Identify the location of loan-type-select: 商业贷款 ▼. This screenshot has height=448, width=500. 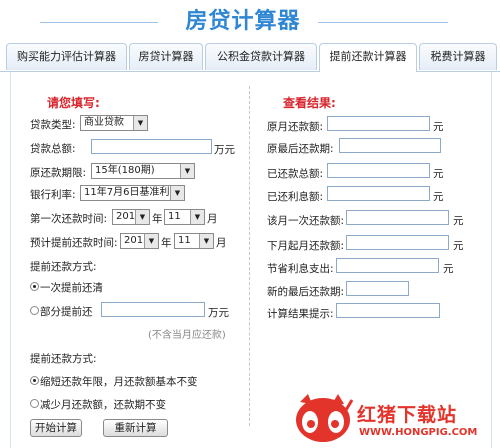
(114, 123).